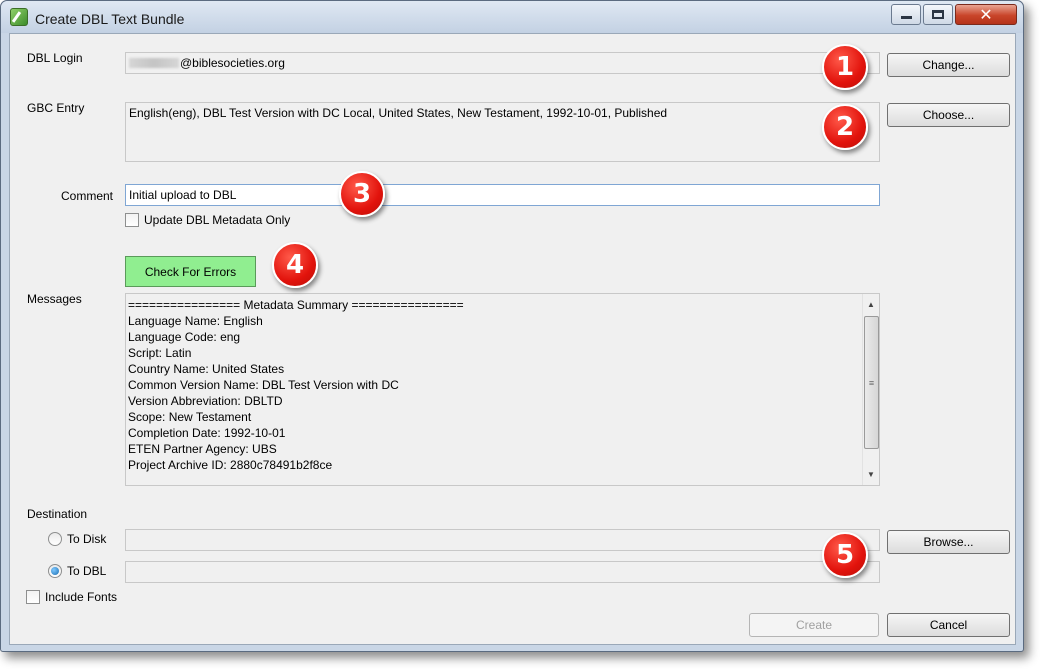 Image resolution: width=1041 pixels, height=669 pixels. Describe the element at coordinates (906, 14) in the screenshot. I see `minimize-button` at that location.